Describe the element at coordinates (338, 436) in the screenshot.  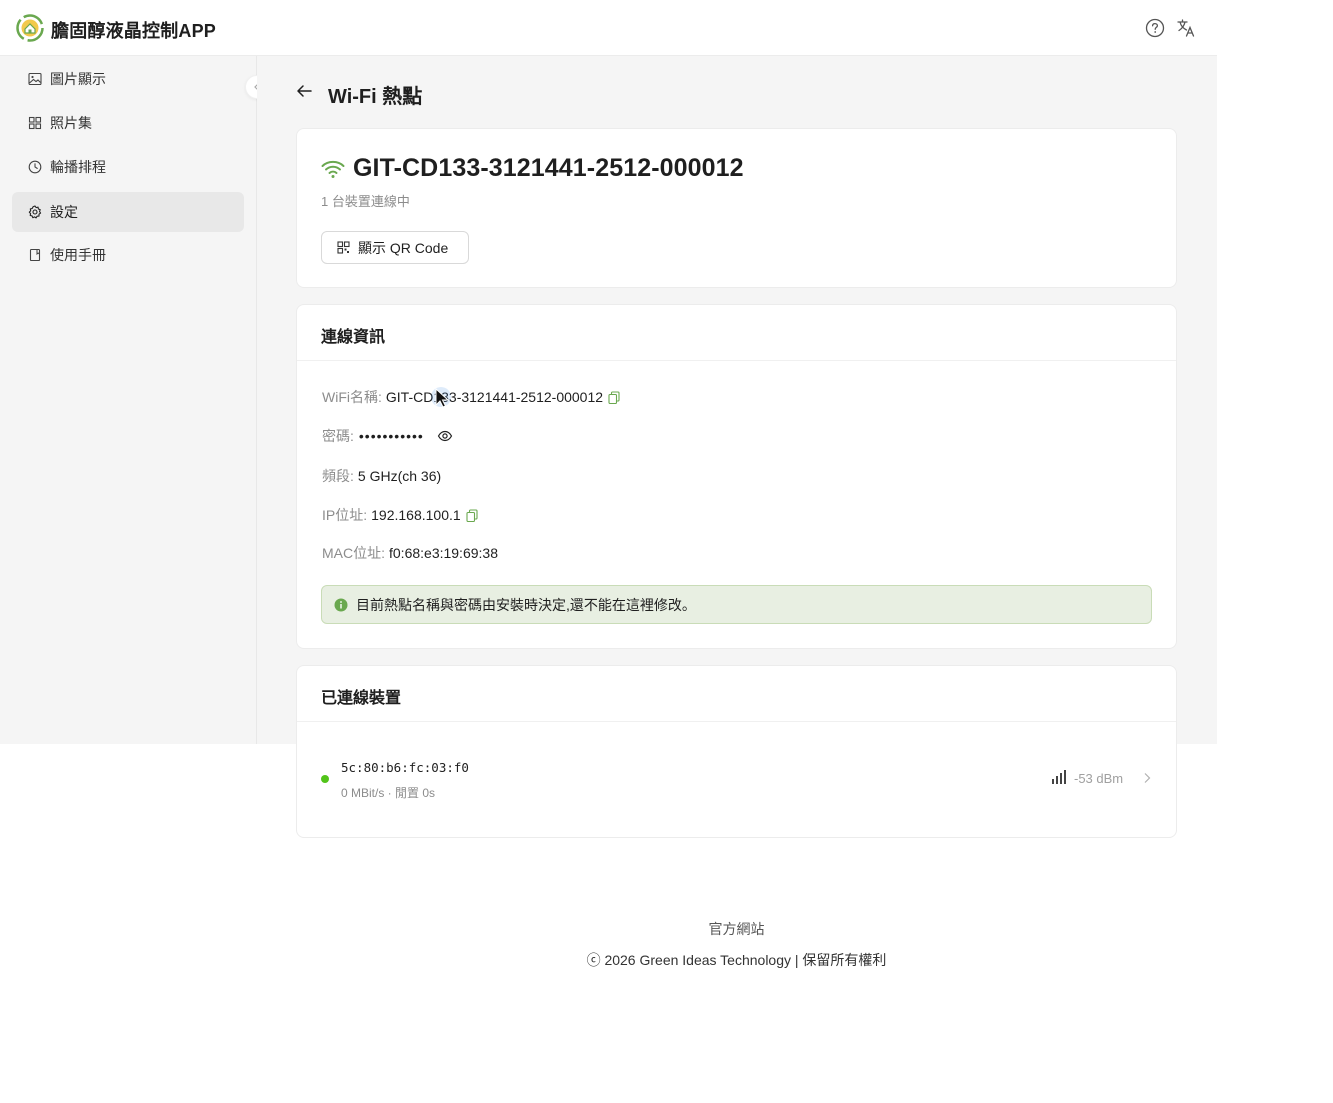
I see `password-label: 密碼:` at that location.